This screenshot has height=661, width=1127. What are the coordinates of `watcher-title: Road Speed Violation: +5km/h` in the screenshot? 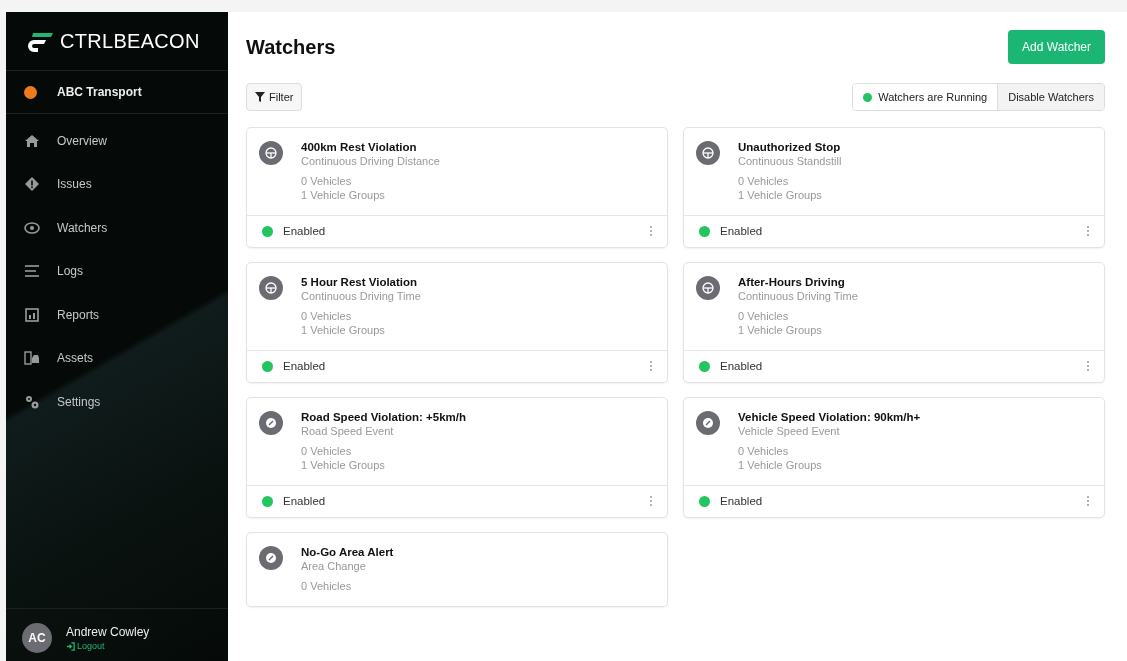 It's located at (383, 417).